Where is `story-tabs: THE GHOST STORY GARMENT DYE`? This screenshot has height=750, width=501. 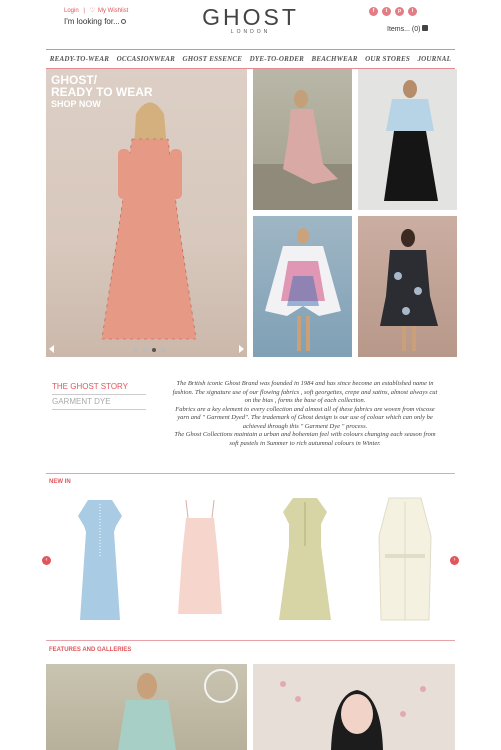
story-tabs: THE GHOST STORY GARMENT DYE is located at coordinates (99, 395).